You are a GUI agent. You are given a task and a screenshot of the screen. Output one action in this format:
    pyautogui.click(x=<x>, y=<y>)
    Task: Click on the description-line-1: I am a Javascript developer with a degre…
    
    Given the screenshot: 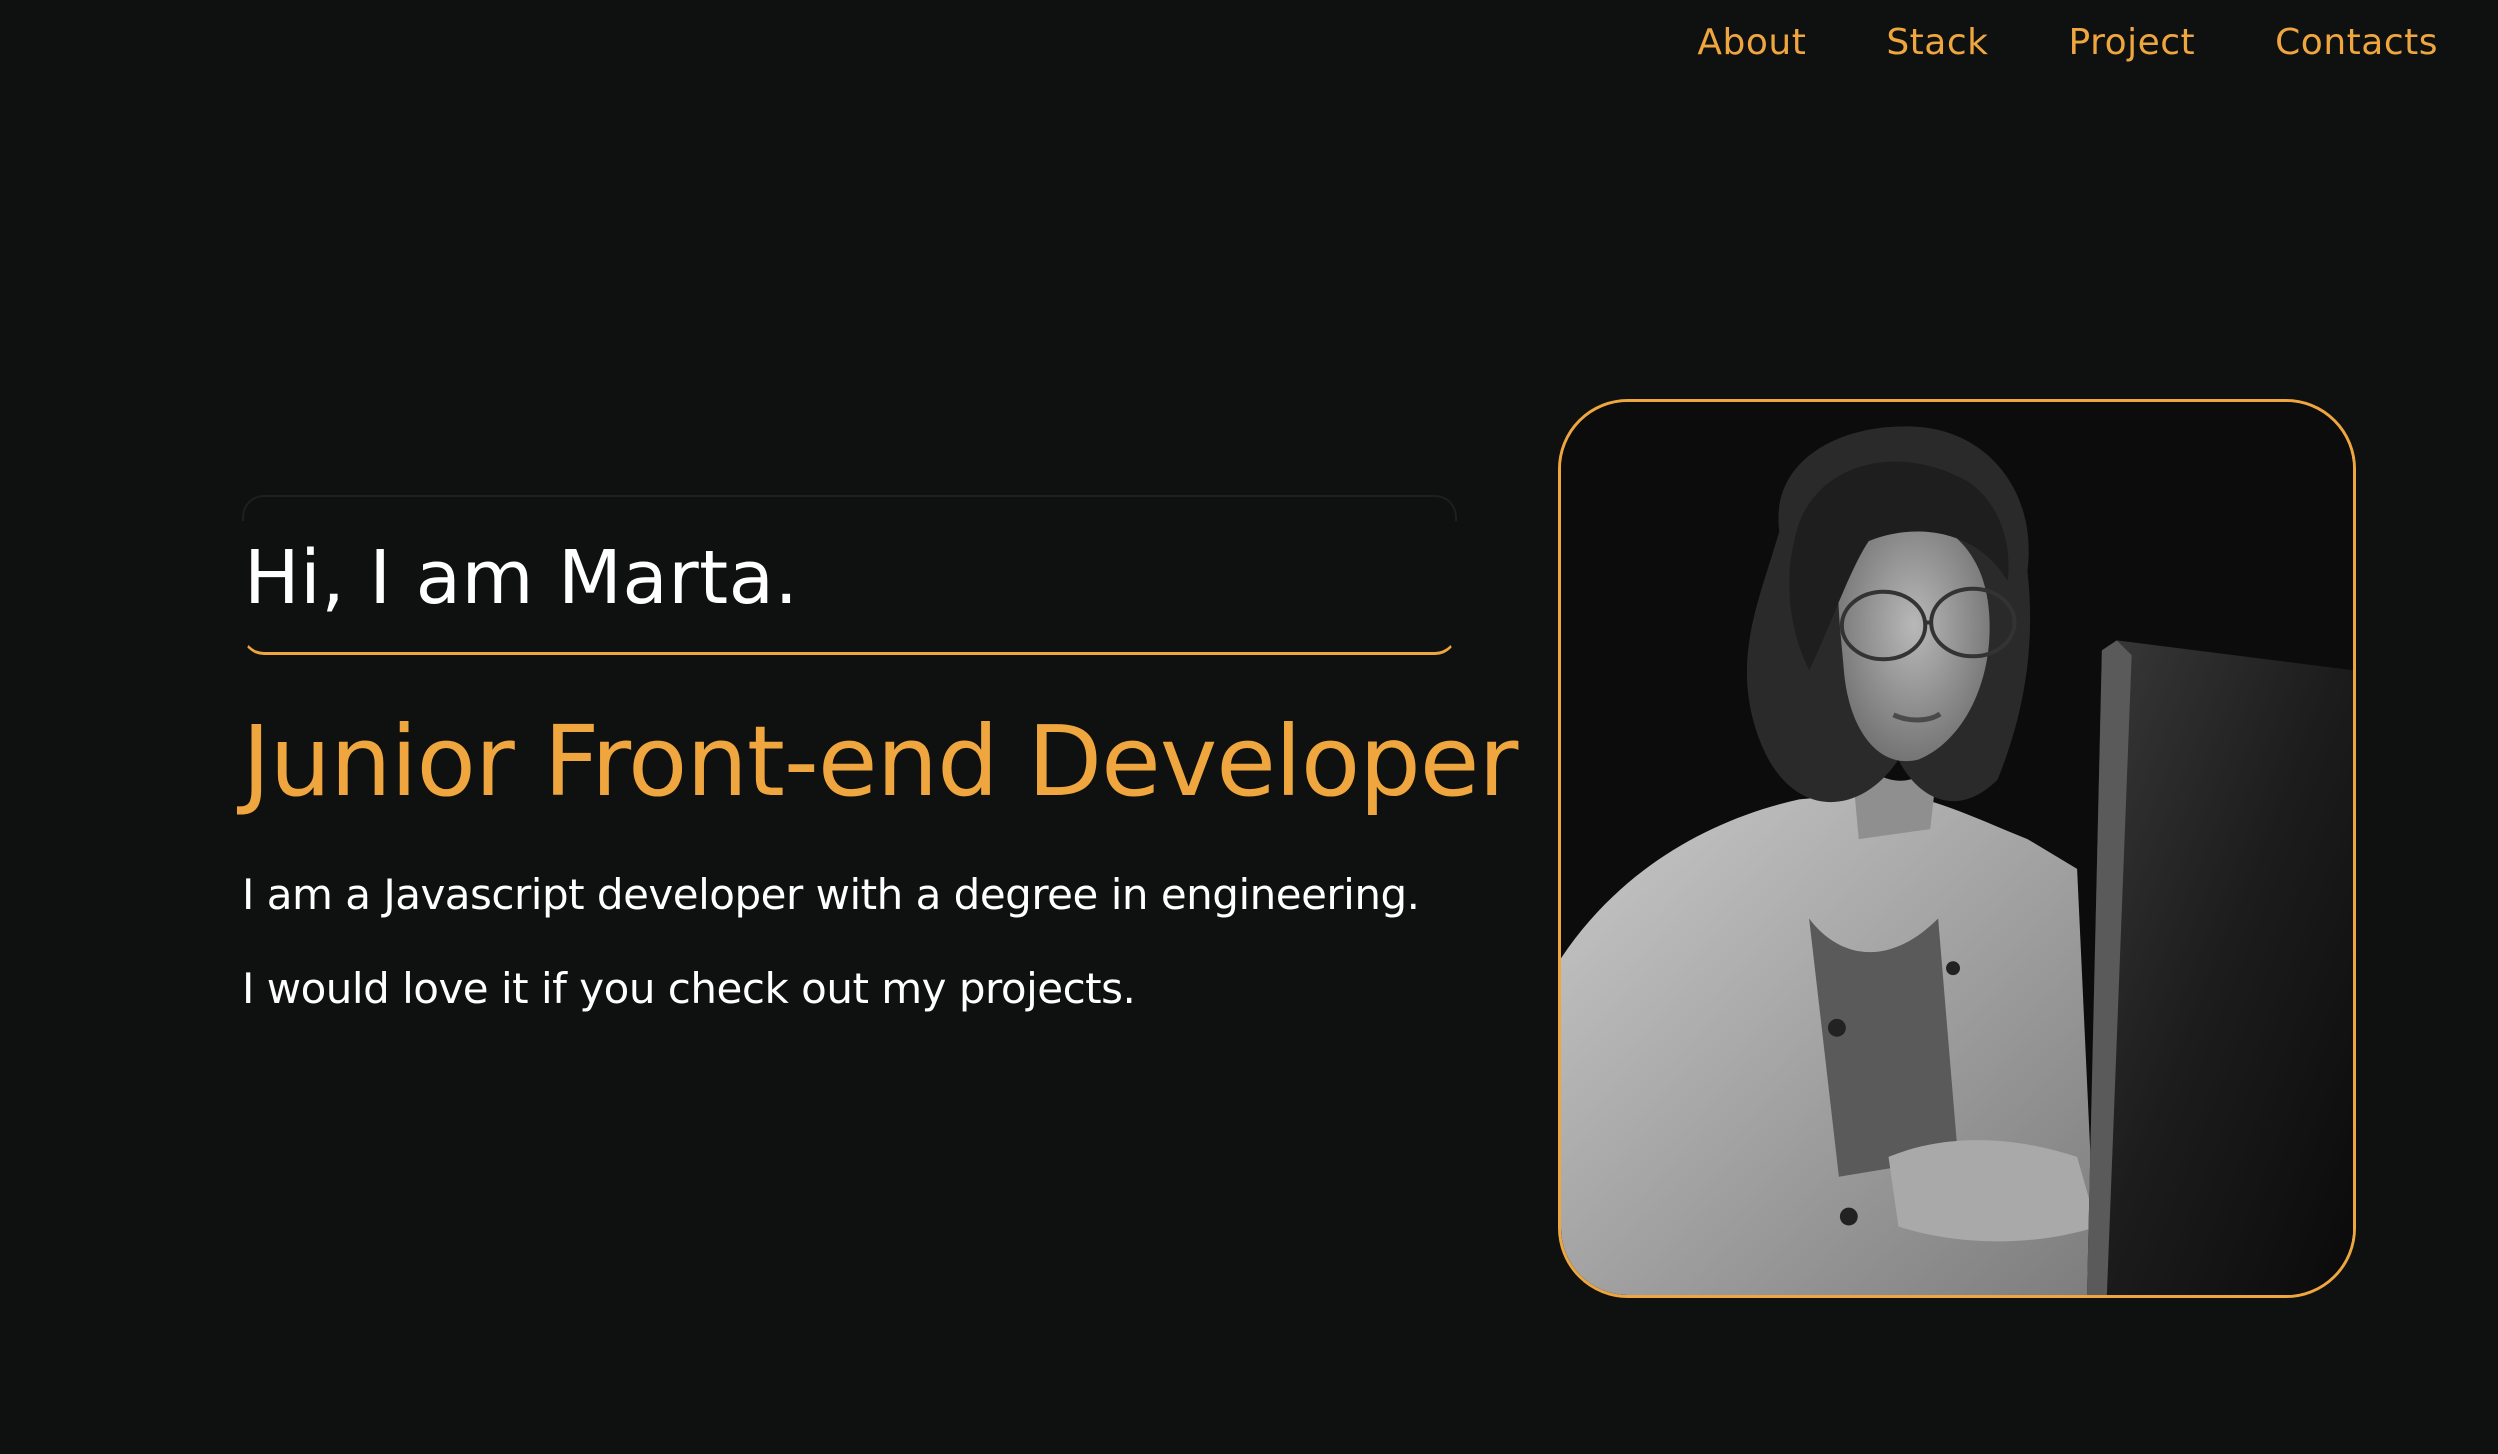 What is the action you would take?
    pyautogui.click(x=831, y=894)
    